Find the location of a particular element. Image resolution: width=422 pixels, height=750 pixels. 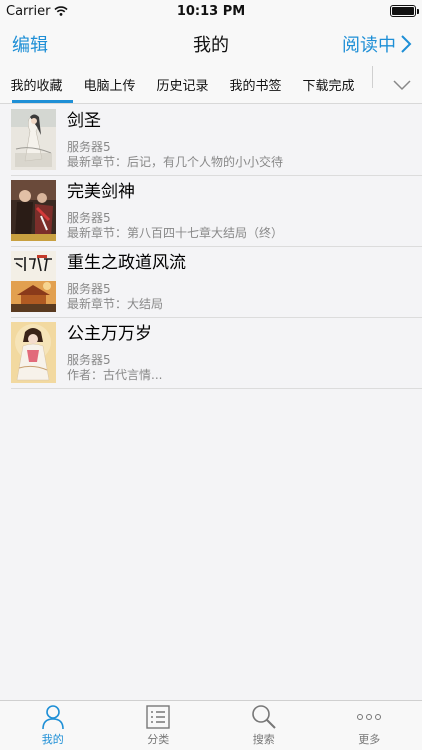

tab-label: 我的收藏 is located at coordinates (36, 86).